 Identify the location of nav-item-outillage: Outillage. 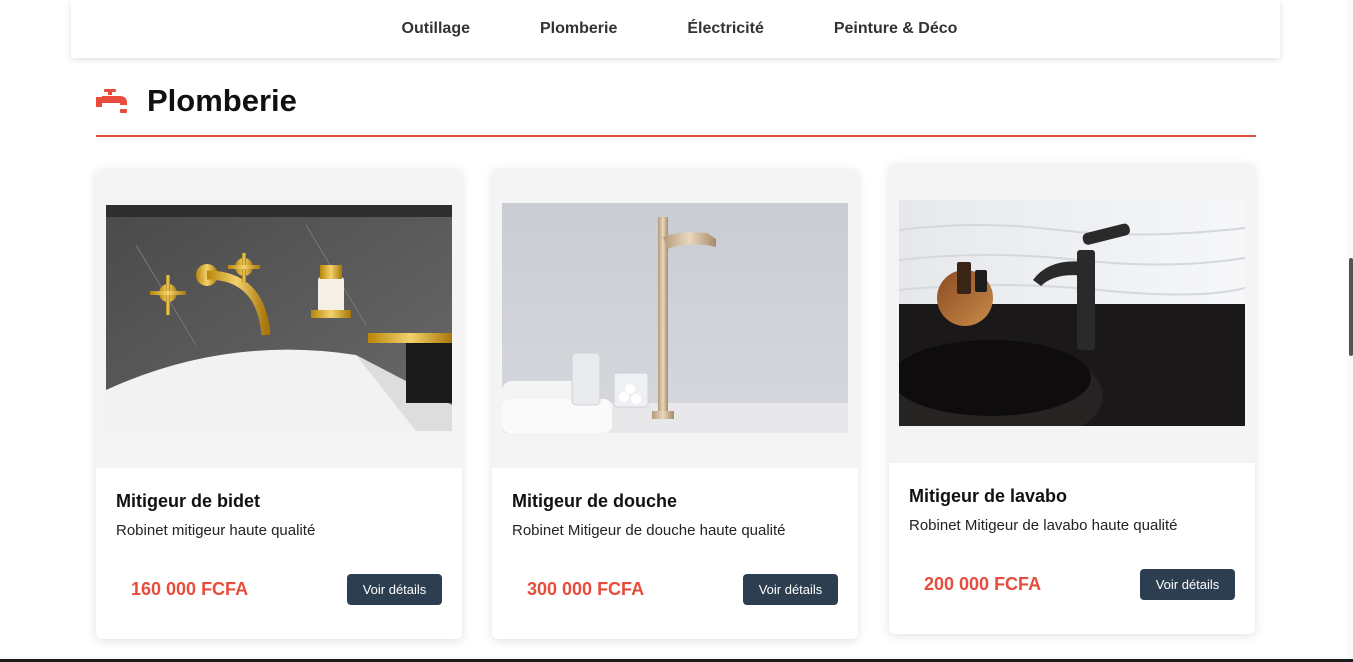
(436, 29).